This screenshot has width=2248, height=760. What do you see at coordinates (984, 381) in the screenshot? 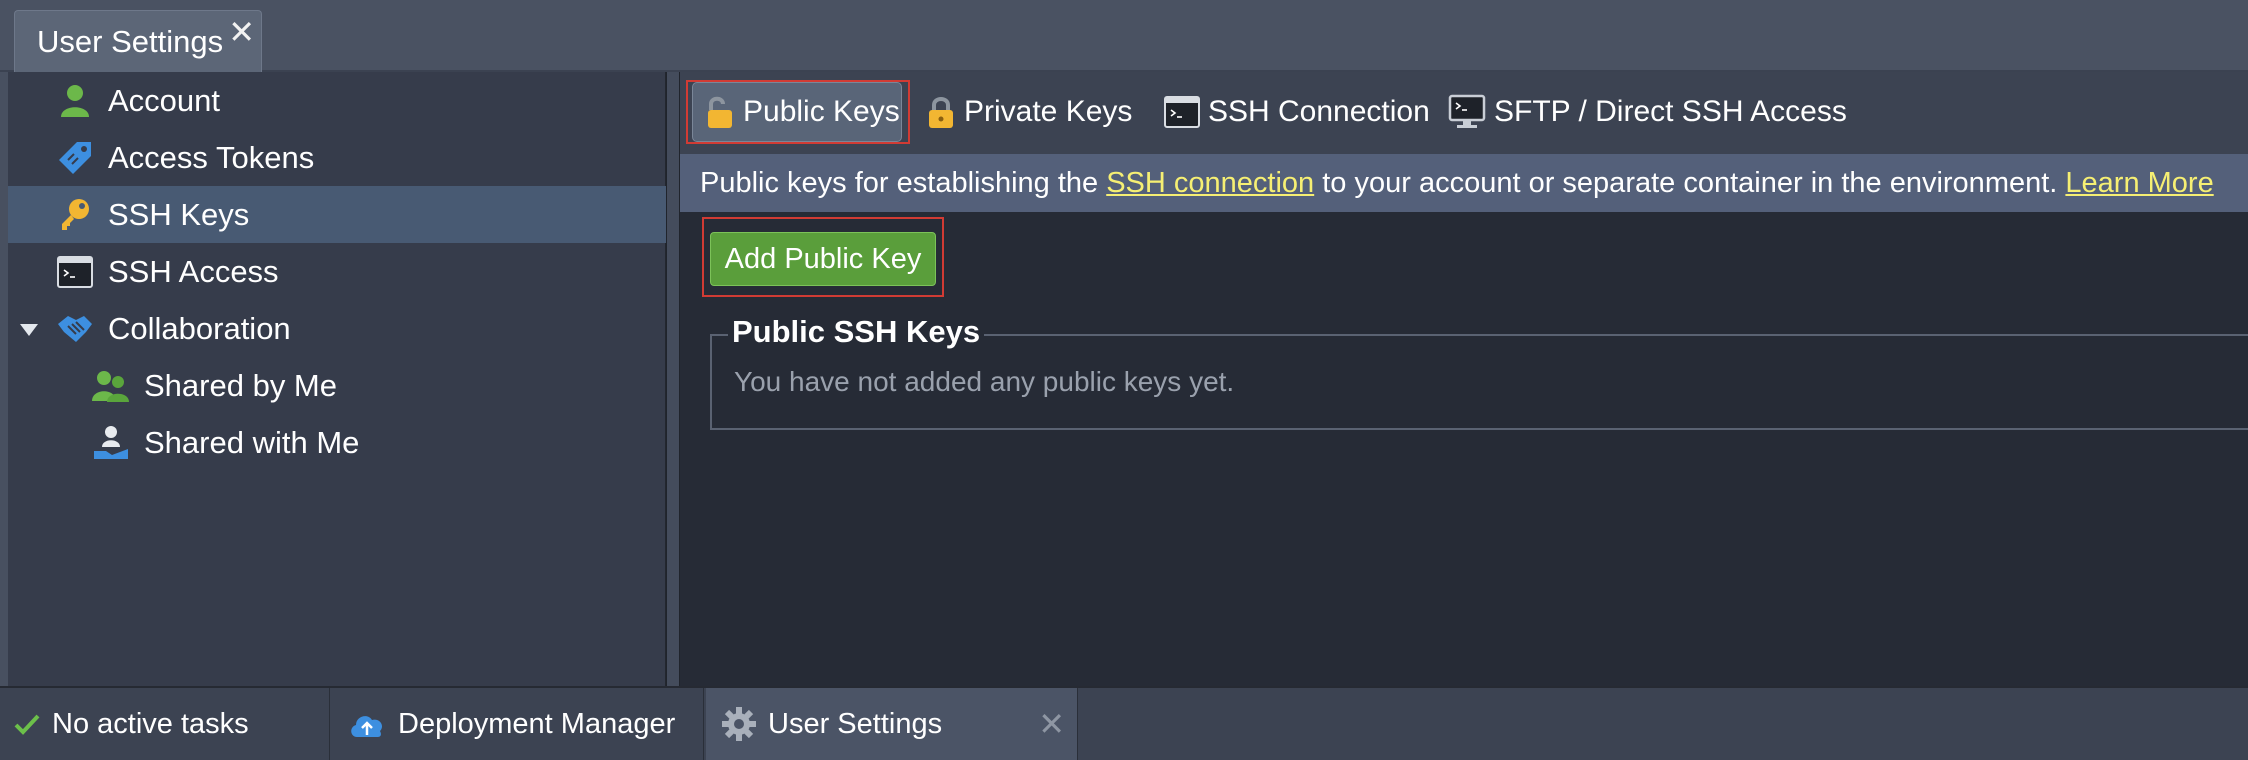
I see `empty-state-message: You have not added any public keys yet.` at bounding box center [984, 381].